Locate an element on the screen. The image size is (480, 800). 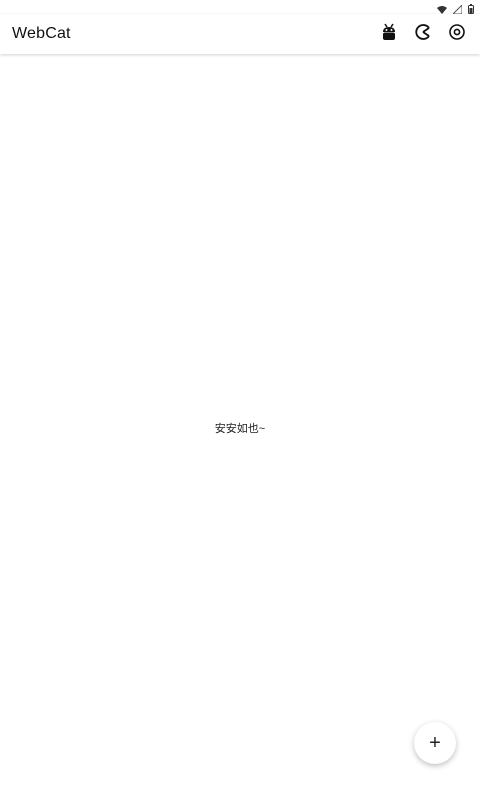
app-bar: WebCat is located at coordinates (240, 34).